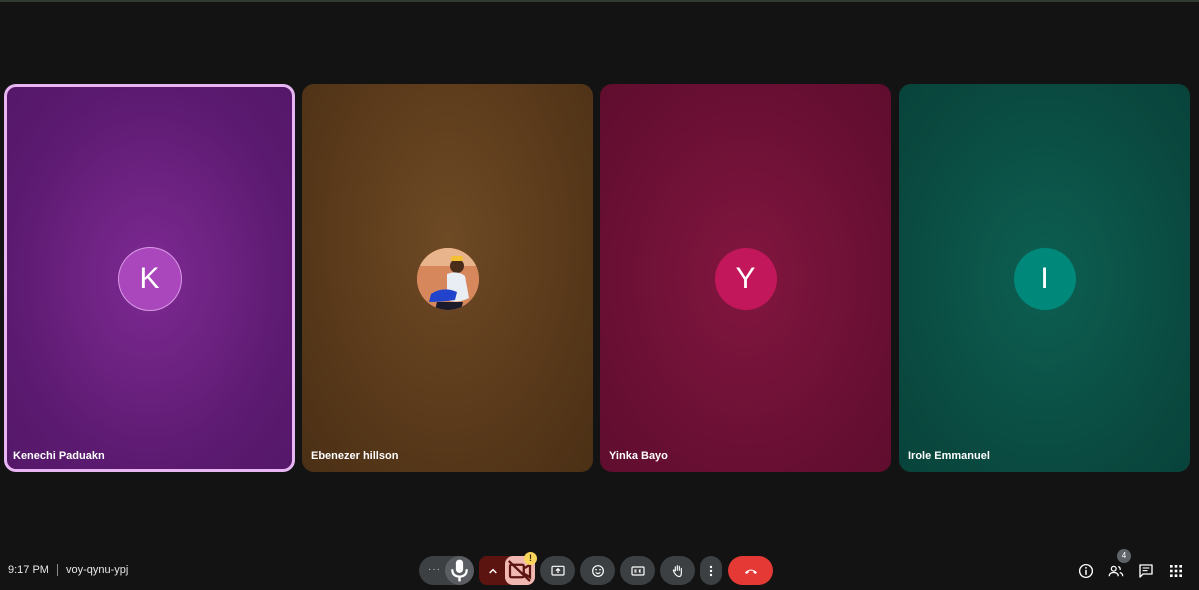 The width and height of the screenshot is (1199, 590). I want to click on chat-button, so click(1146, 571).